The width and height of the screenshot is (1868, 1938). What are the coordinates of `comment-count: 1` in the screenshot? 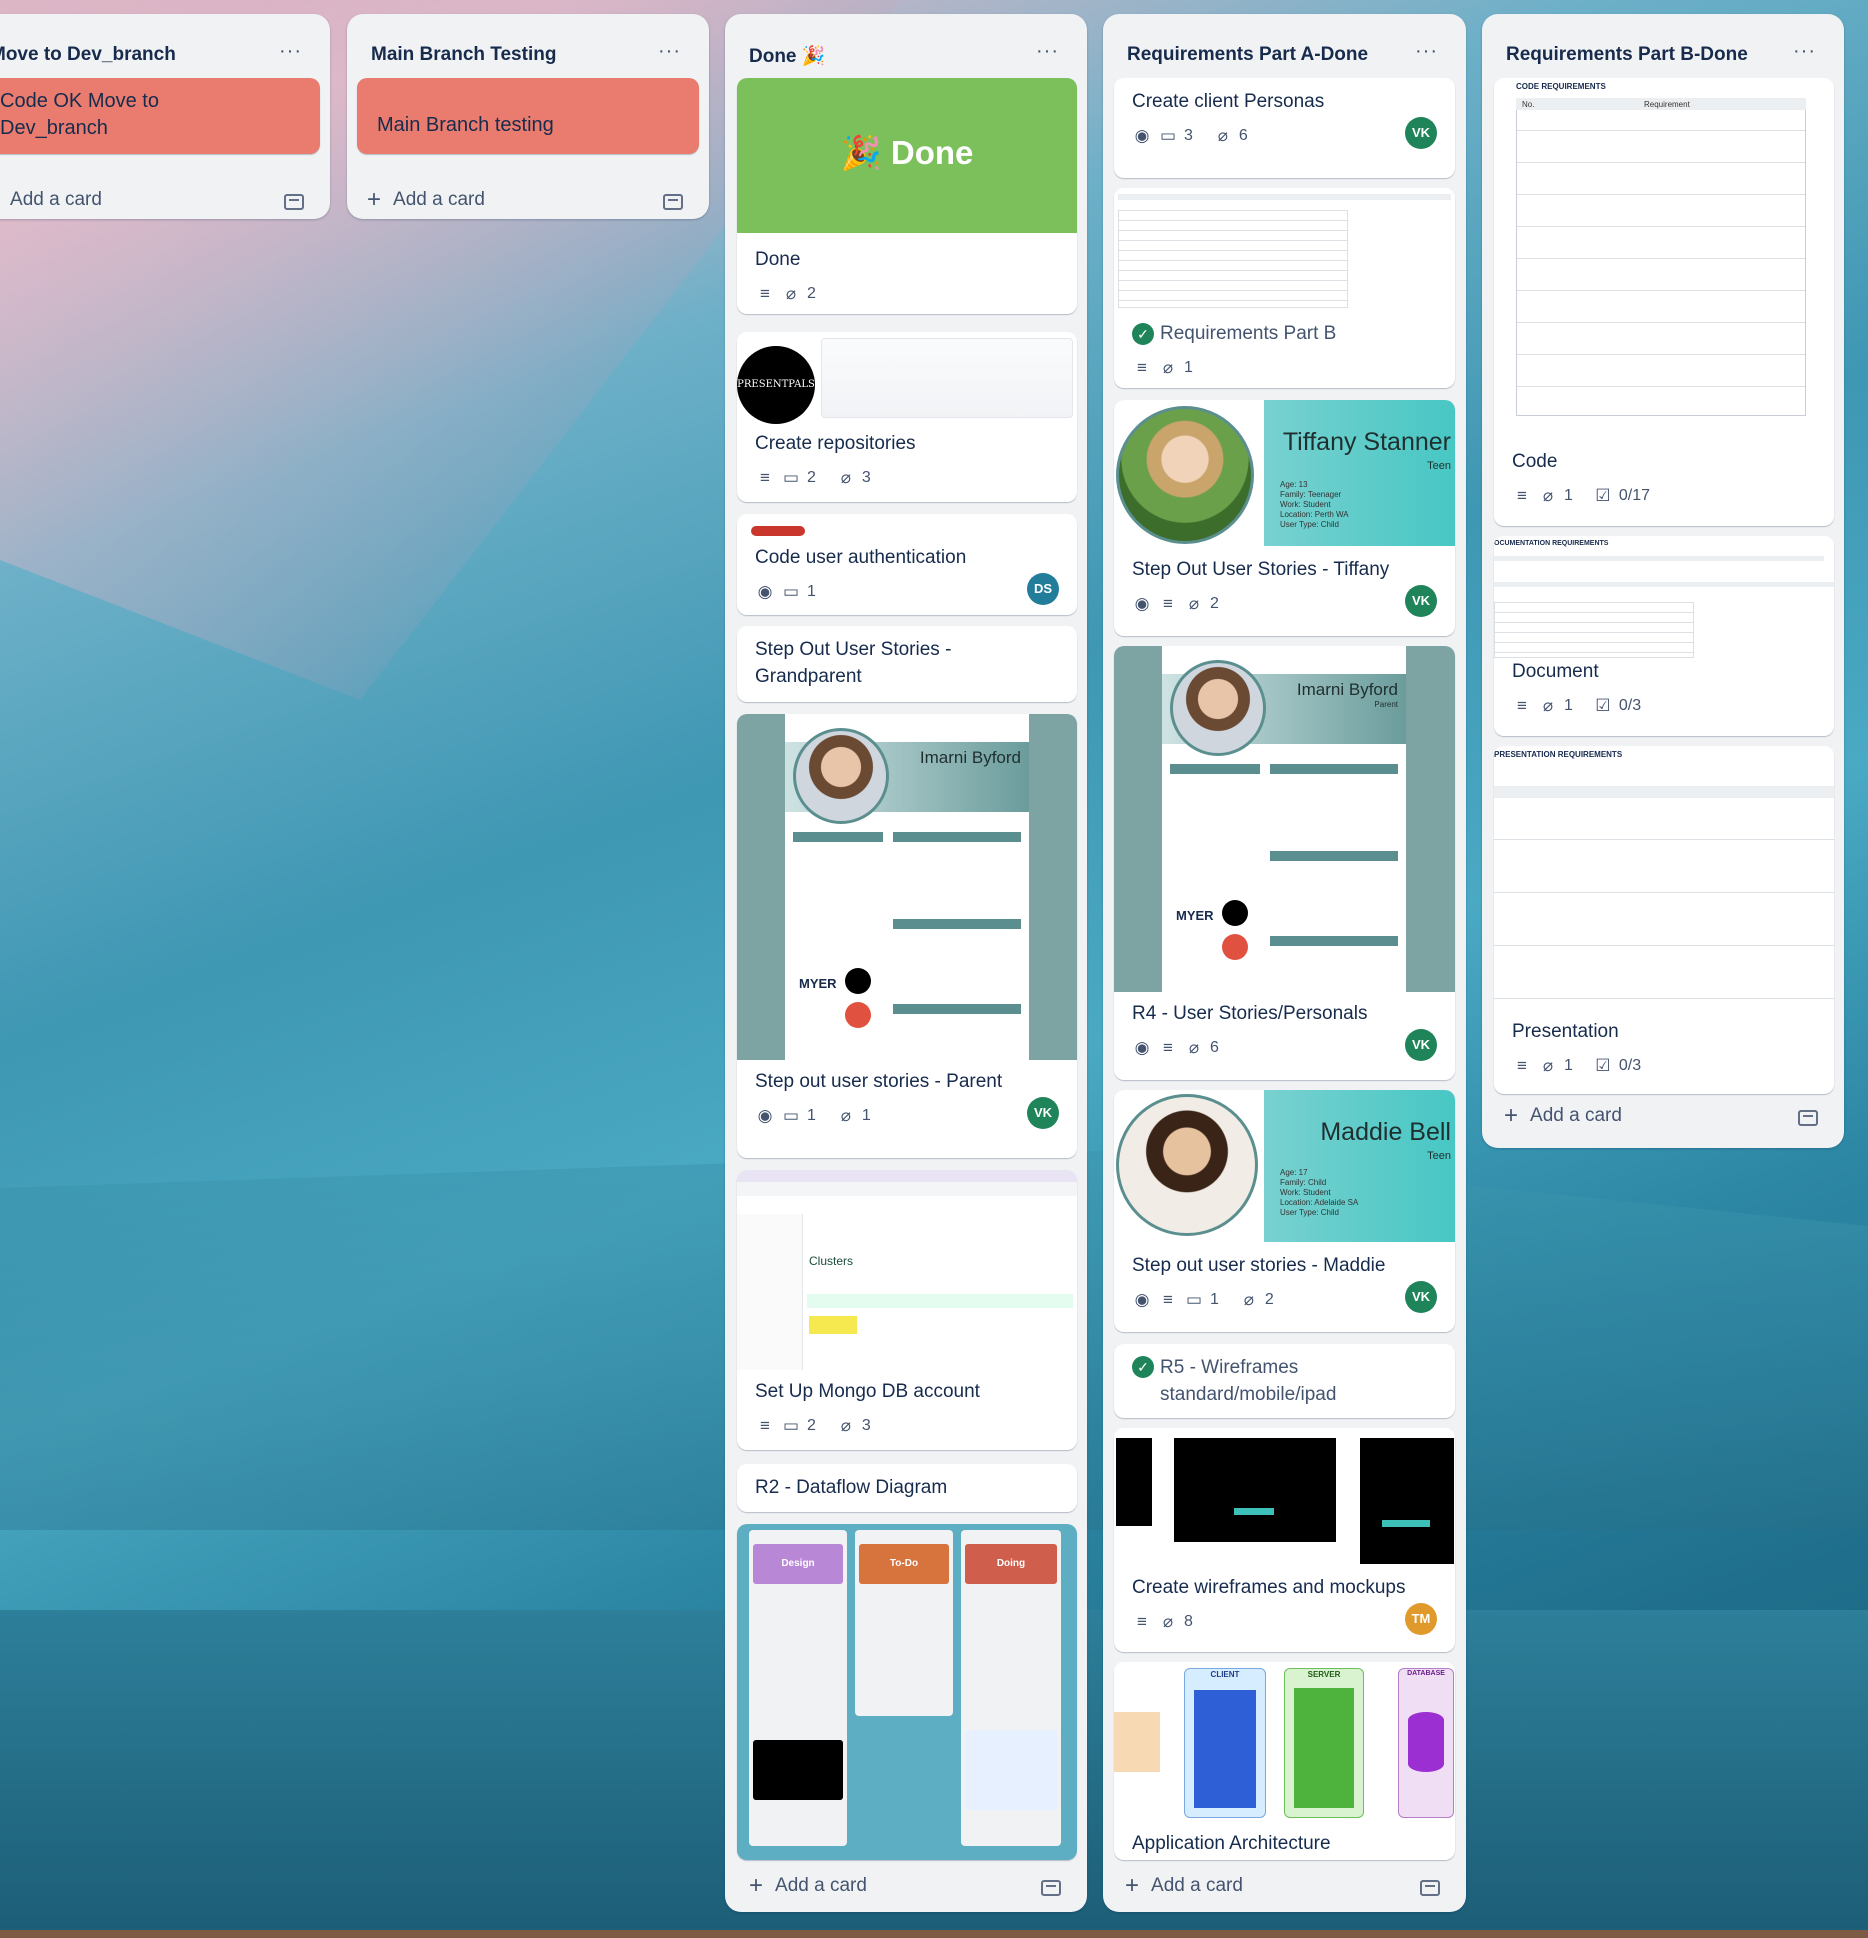 It's located at (1214, 1299).